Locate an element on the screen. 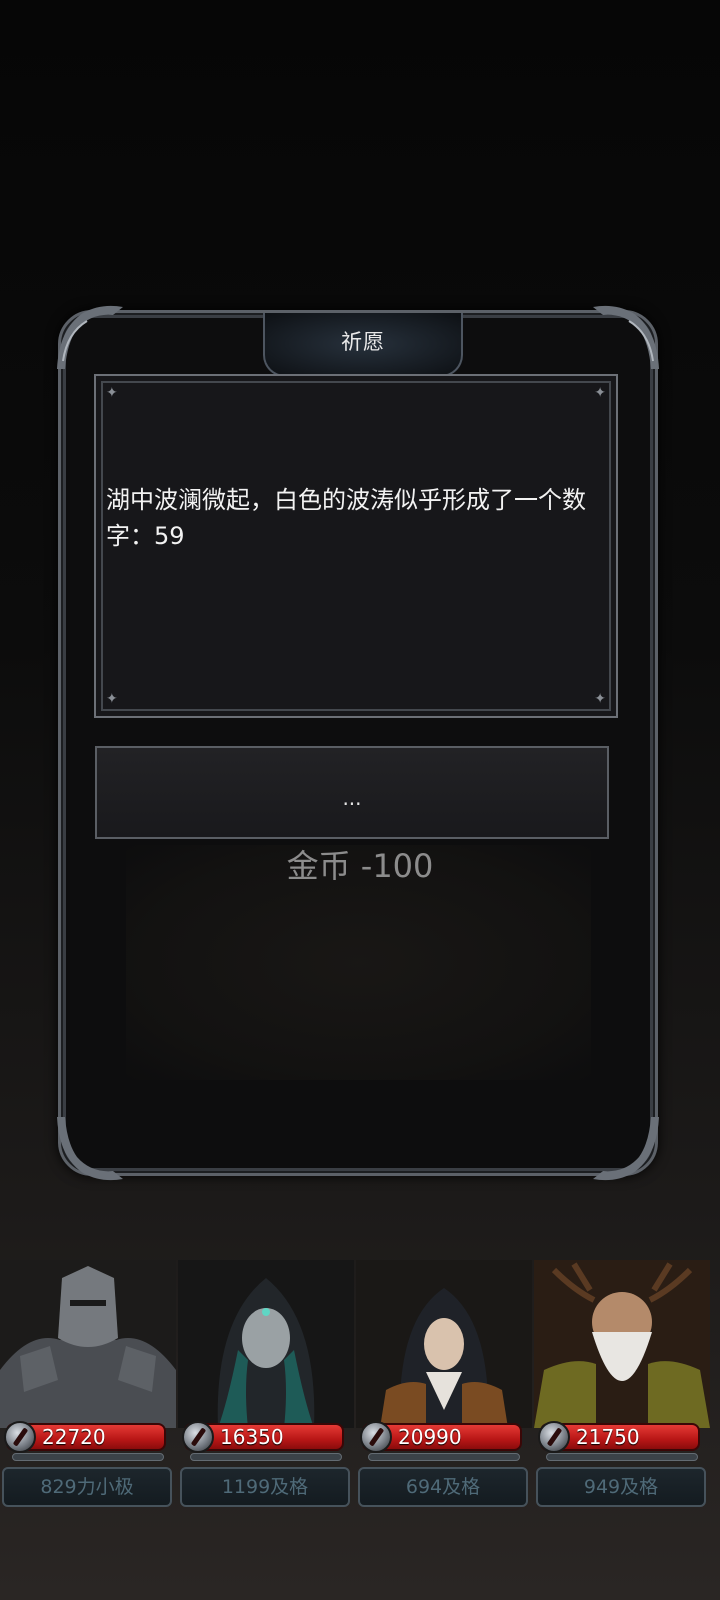 The width and height of the screenshot is (720, 1600). hero-portrait-armored-knight is located at coordinates (88, 1344).